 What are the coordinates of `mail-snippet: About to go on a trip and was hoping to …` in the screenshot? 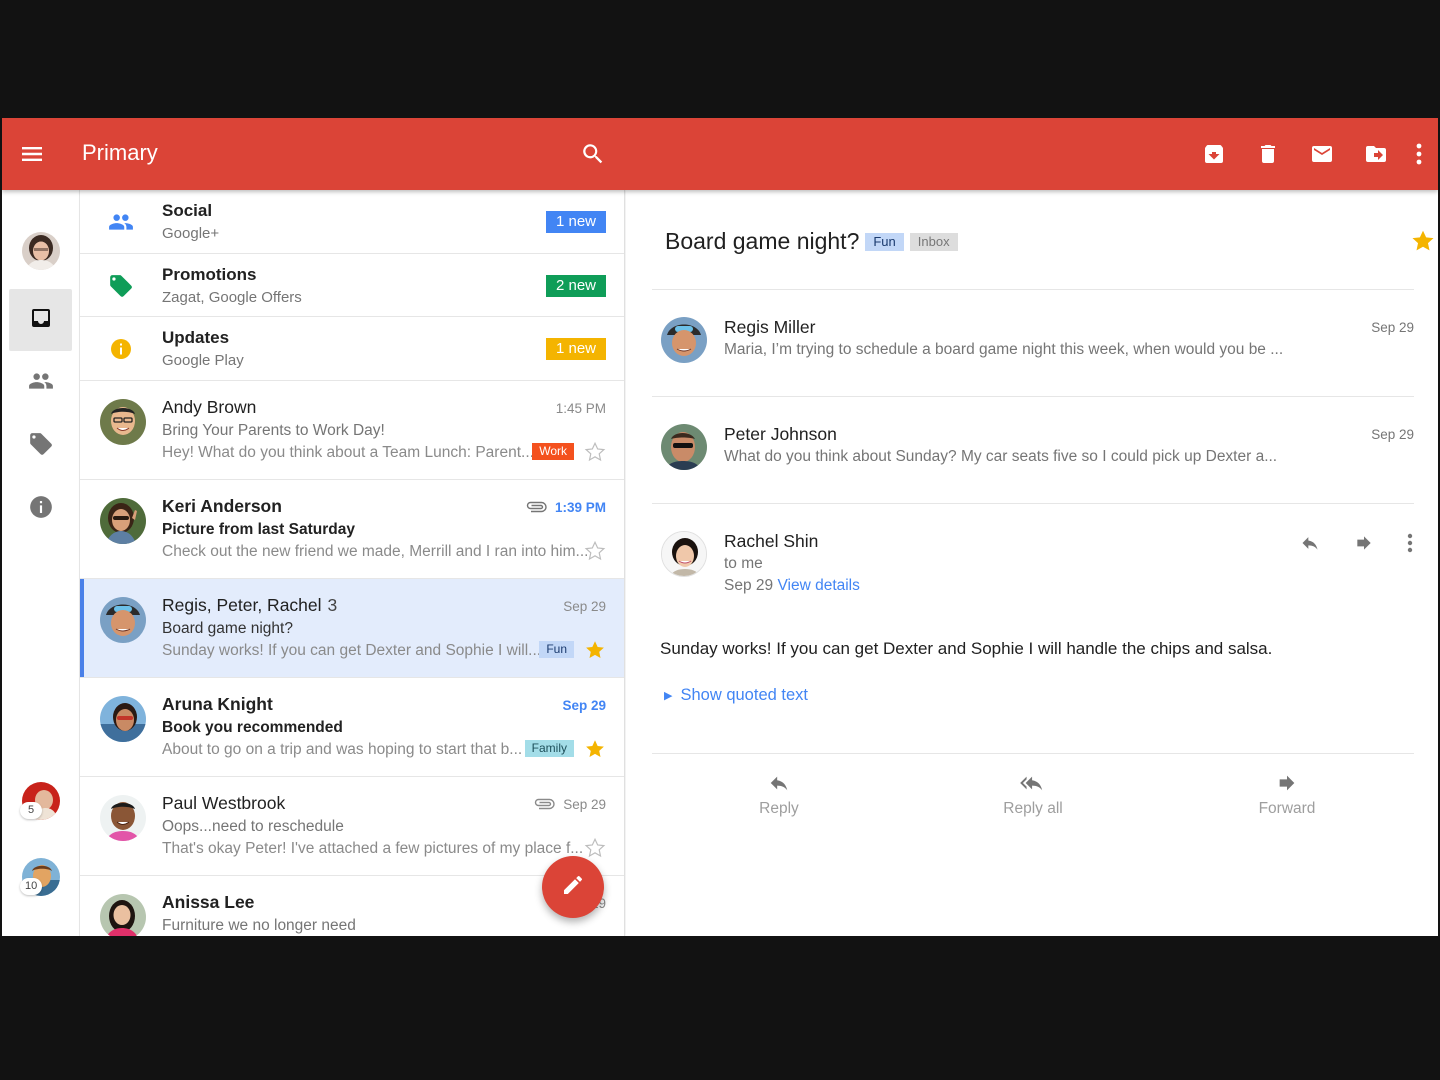 It's located at (342, 749).